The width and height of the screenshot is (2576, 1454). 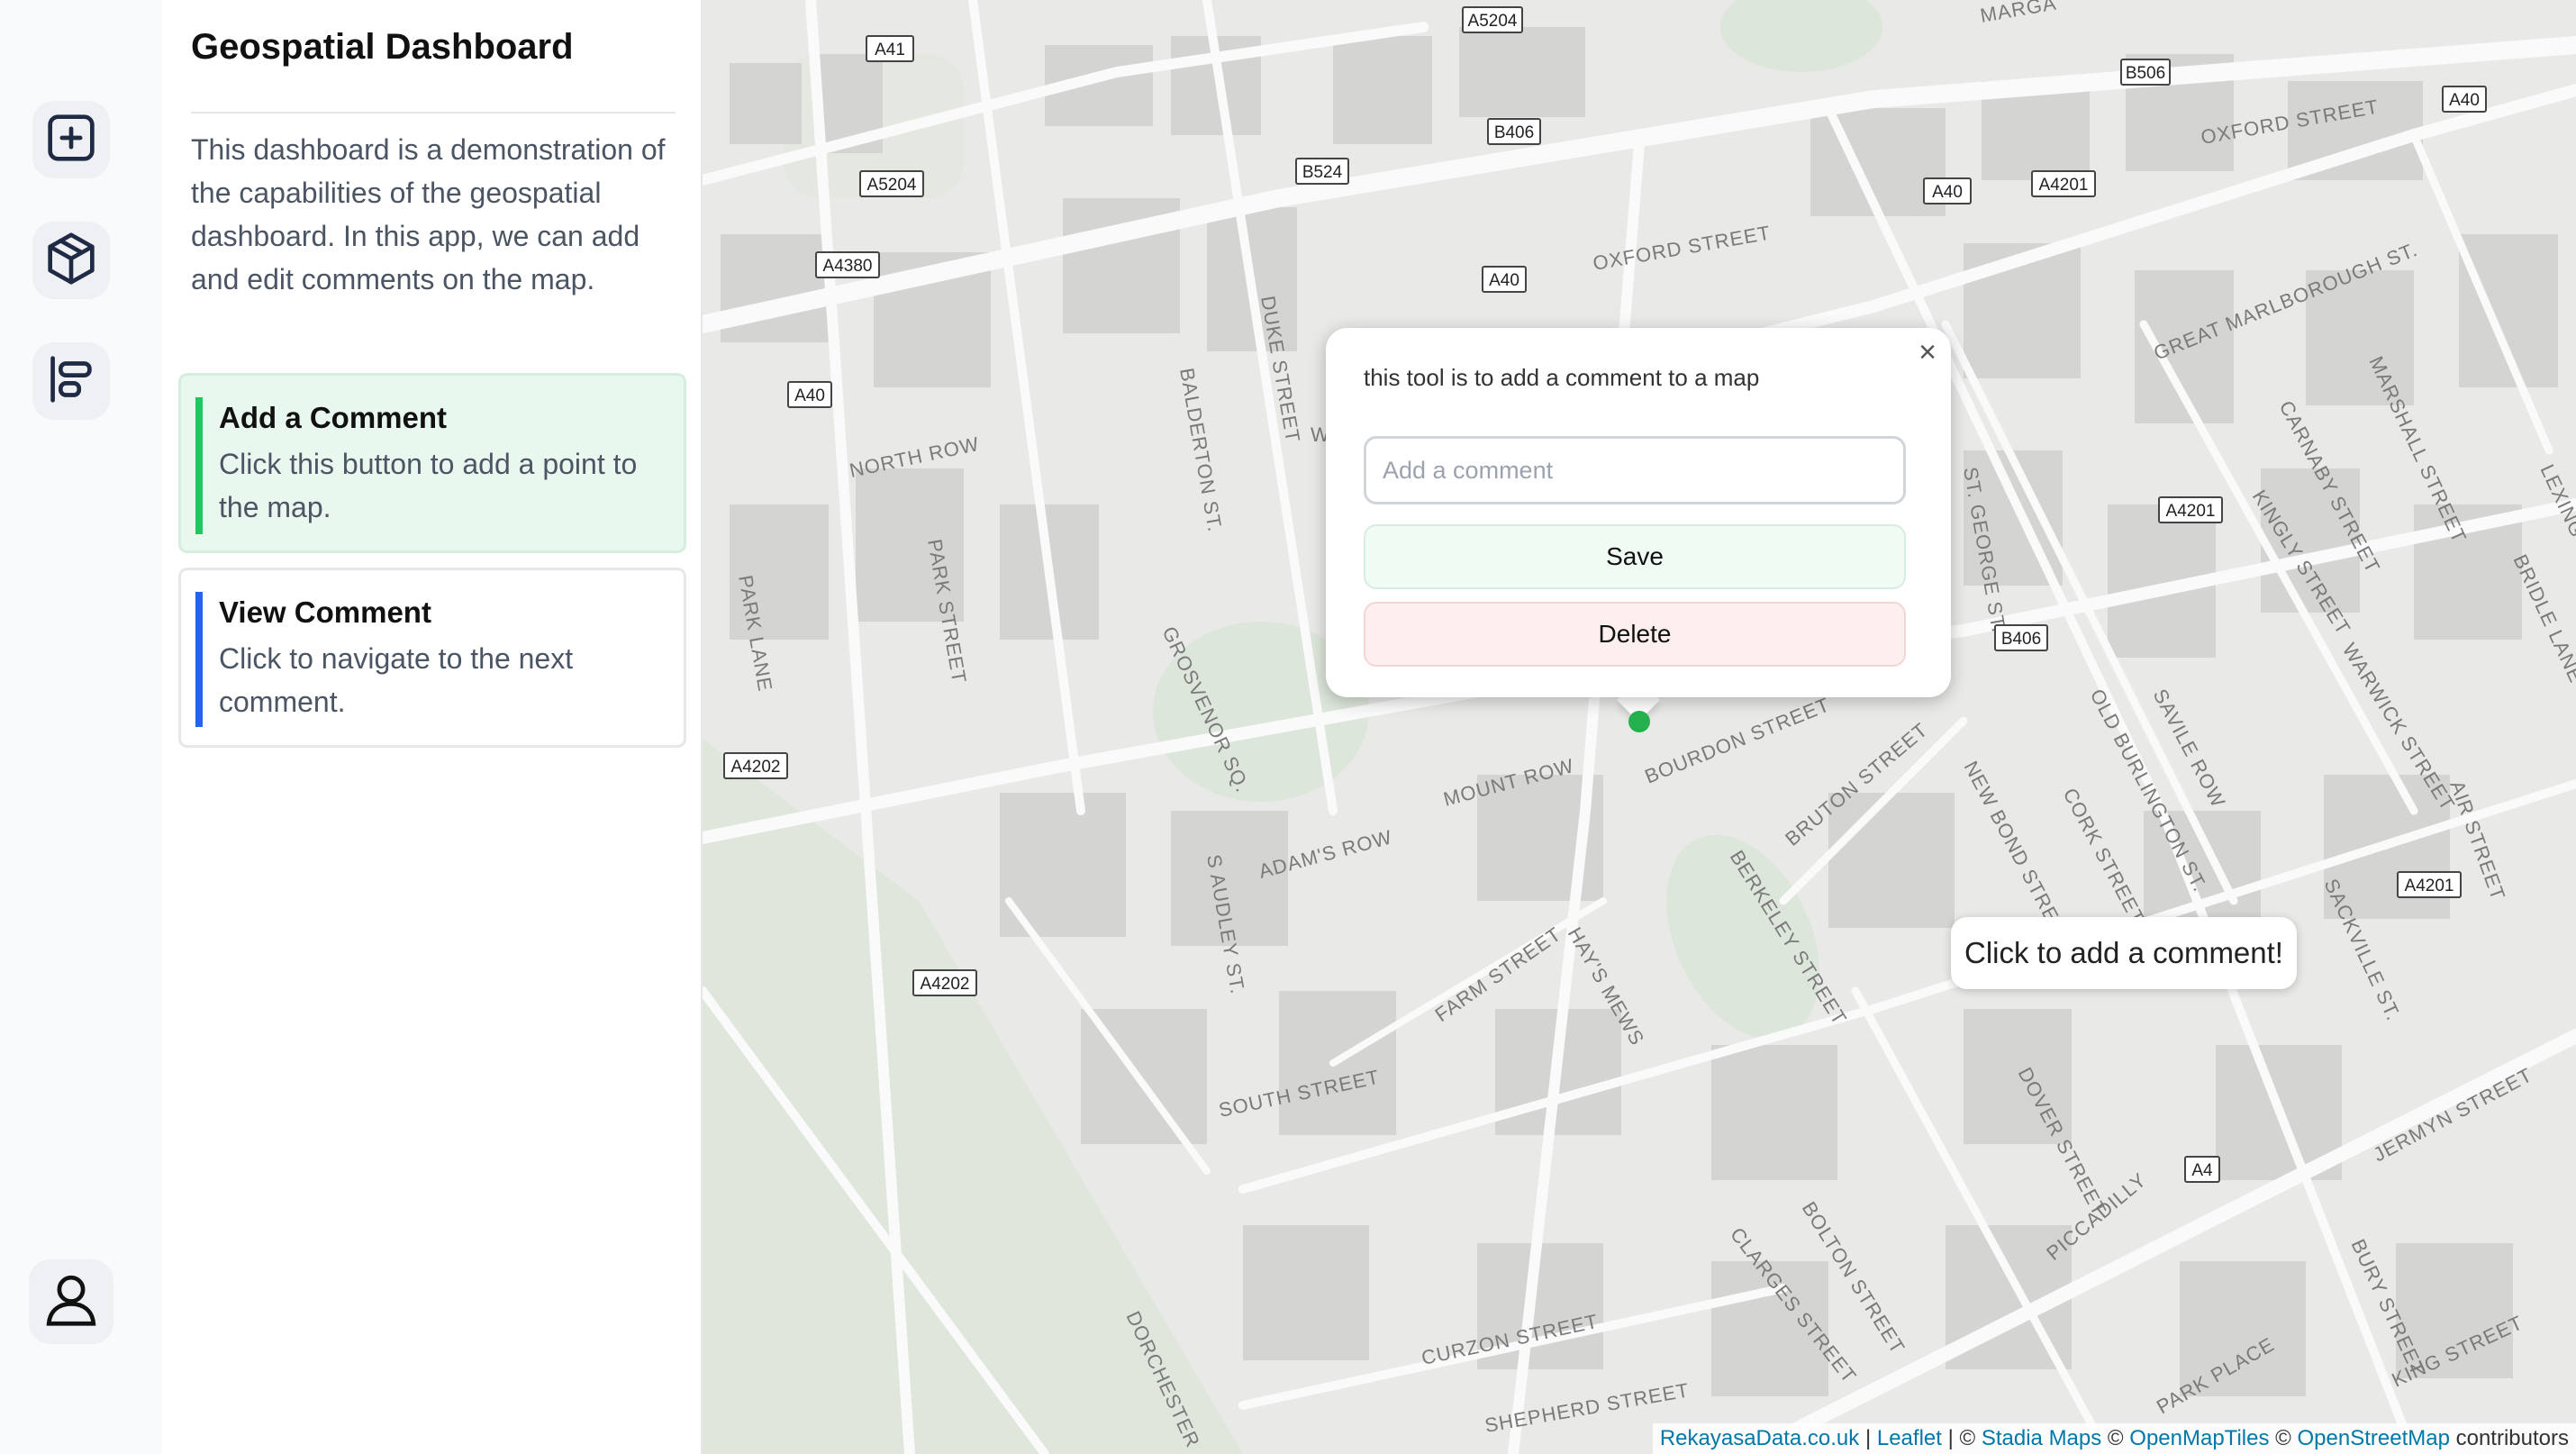 What do you see at coordinates (396, 680) in the screenshot?
I see `card-description: Click to navigate to the next comment.` at bounding box center [396, 680].